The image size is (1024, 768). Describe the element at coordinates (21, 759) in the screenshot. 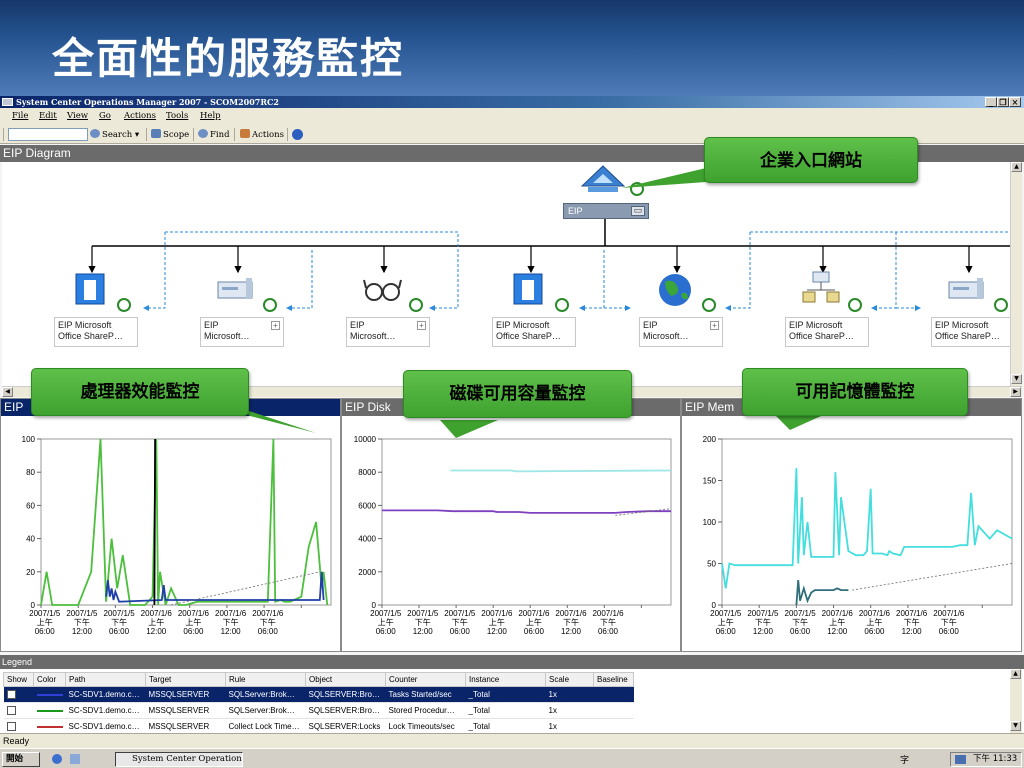

I see `start-button: 開始` at that location.